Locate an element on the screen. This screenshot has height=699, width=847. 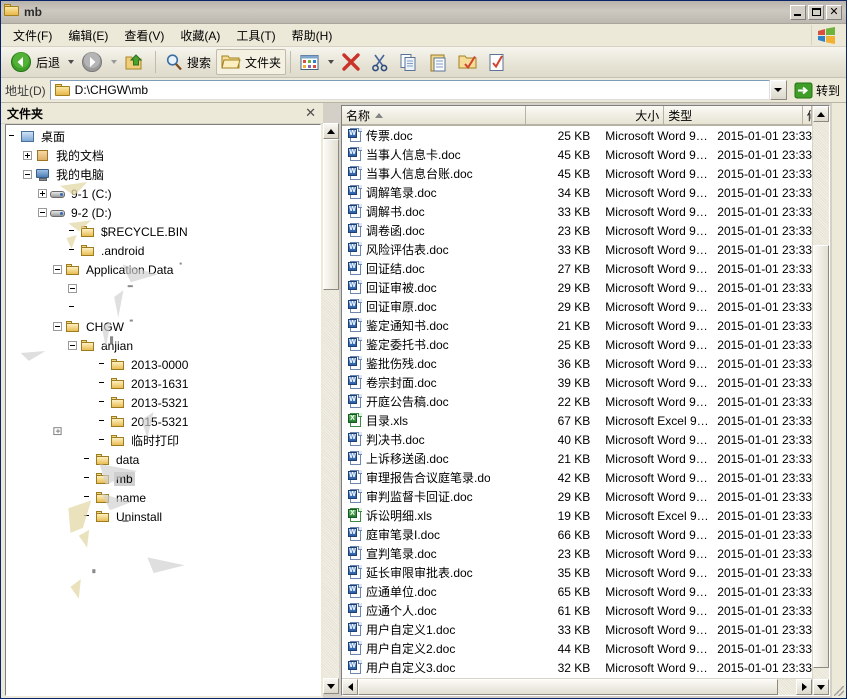
tree-item: Application Data is located at coordinates (164, 269).